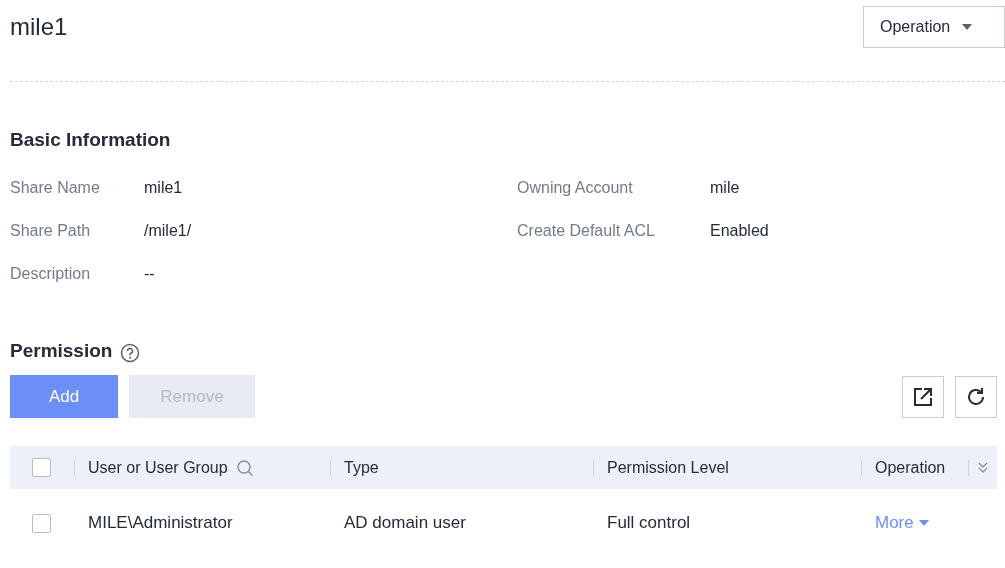  I want to click on refresh-button, so click(976, 396).